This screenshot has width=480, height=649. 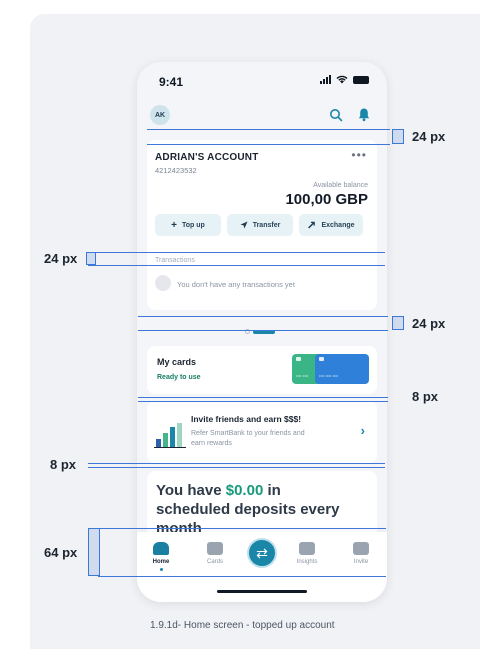 What do you see at coordinates (262, 80) in the screenshot?
I see `status-bar: 9:41` at bounding box center [262, 80].